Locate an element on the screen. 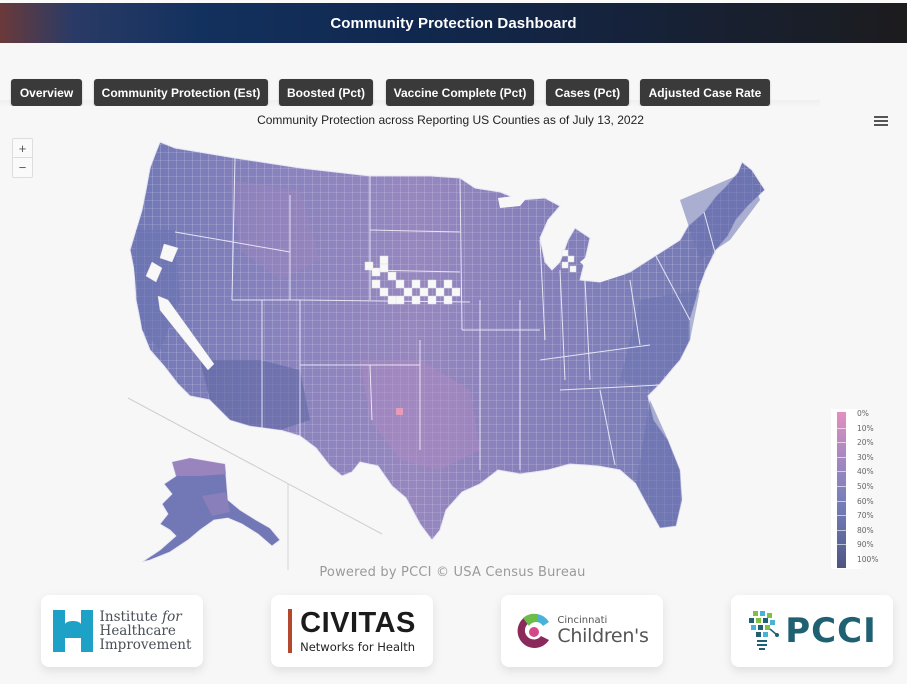 The width and height of the screenshot is (907, 684). legend-label: 20% is located at coordinates (865, 443).